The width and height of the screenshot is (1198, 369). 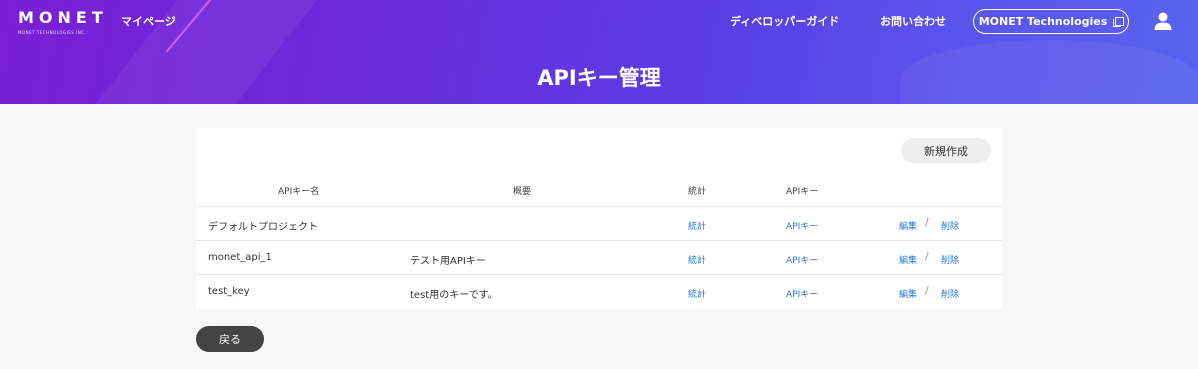 I want to click on company-site-button: MONET Technologies, so click(x=1051, y=21).